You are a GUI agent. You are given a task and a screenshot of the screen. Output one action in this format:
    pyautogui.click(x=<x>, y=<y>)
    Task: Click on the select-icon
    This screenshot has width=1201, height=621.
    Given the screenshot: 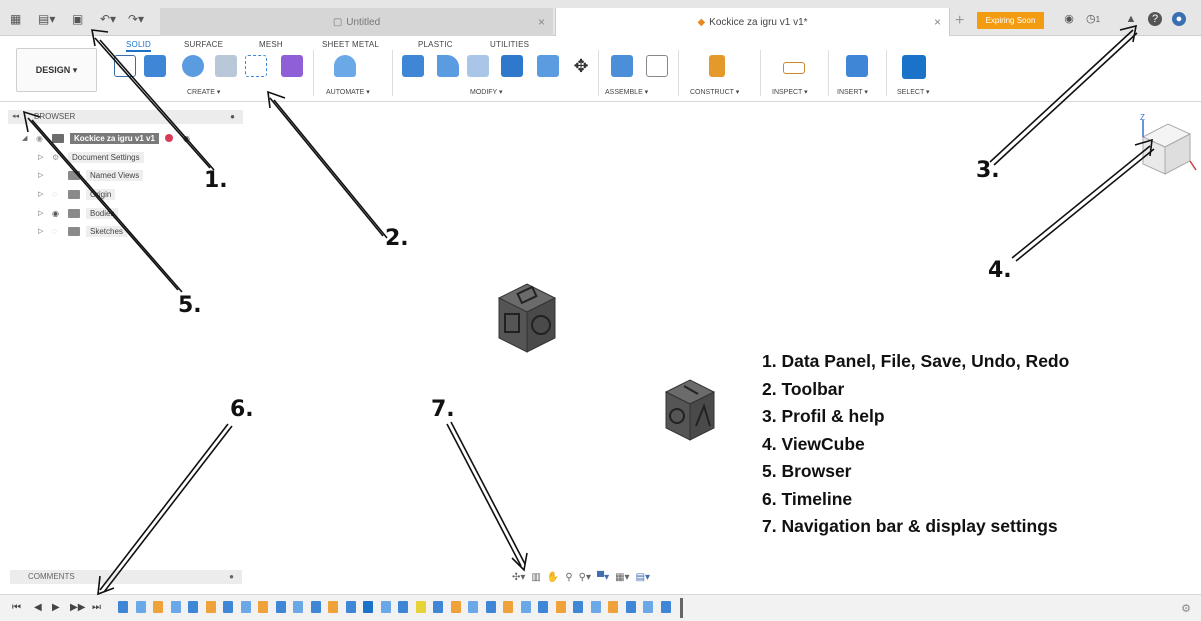 What is the action you would take?
    pyautogui.click(x=914, y=67)
    